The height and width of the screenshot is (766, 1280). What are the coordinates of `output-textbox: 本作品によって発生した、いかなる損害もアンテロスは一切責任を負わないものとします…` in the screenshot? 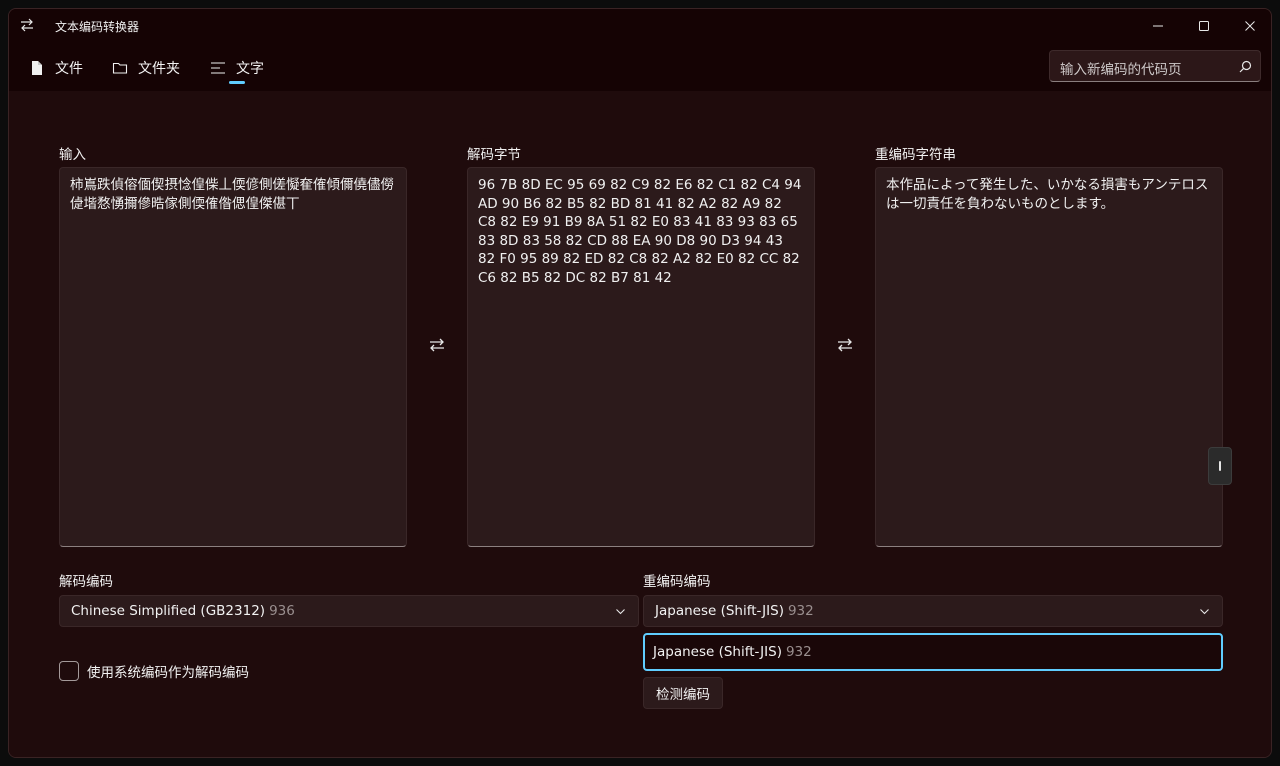 It's located at (1049, 357).